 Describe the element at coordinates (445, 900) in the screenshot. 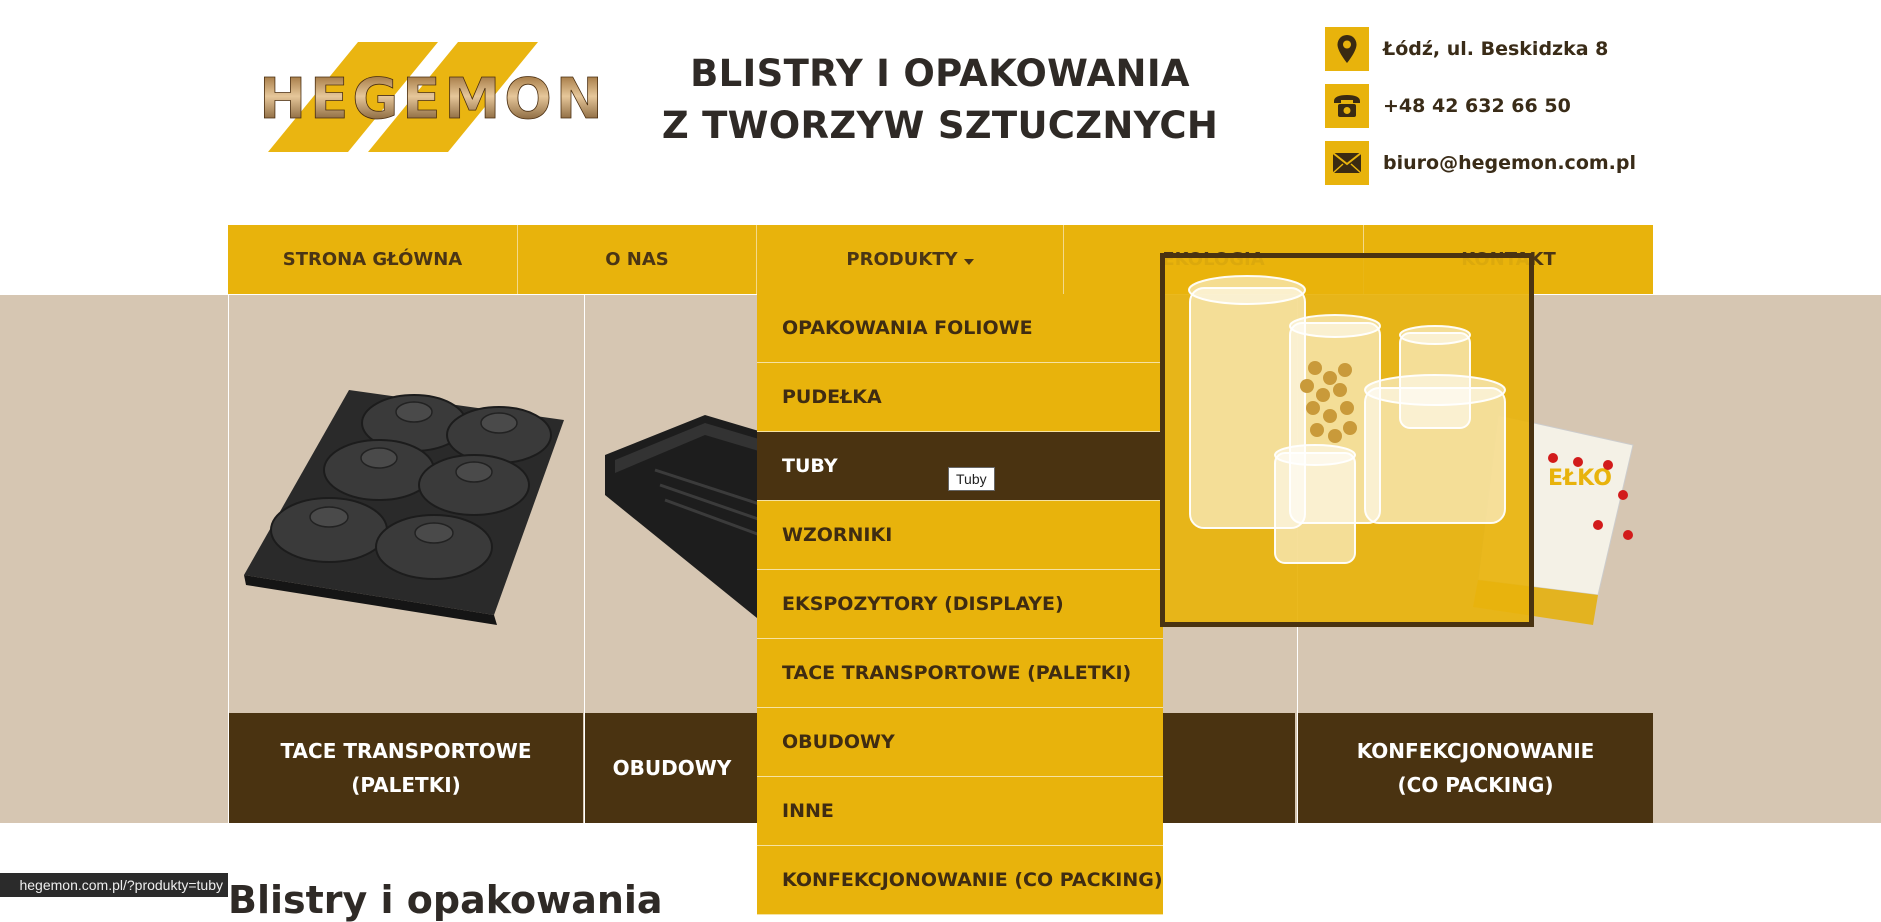

I see `section-heading: Blistry i opakowania` at that location.